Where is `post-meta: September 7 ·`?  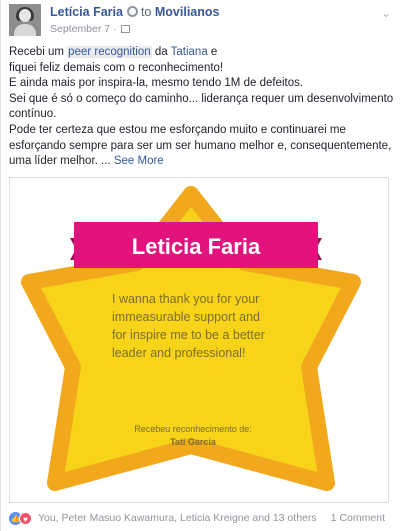 post-meta: September 7 · is located at coordinates (90, 29).